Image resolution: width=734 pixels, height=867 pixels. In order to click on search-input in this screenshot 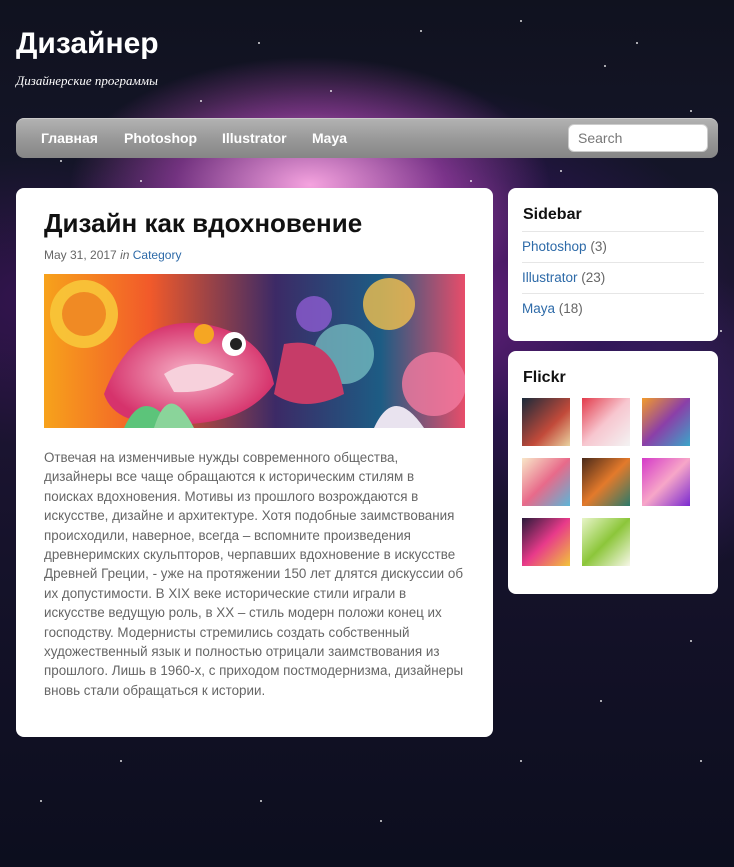, I will do `click(638, 138)`.